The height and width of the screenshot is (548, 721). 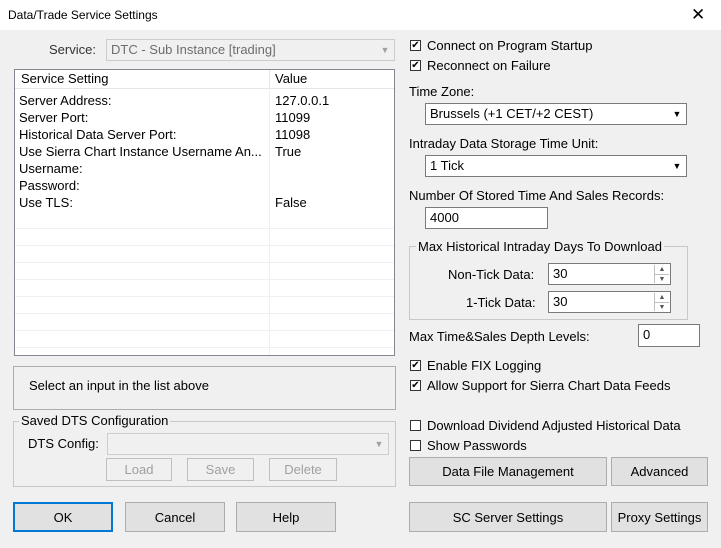 I want to click on stored-records-value: 4000, so click(x=444, y=217).